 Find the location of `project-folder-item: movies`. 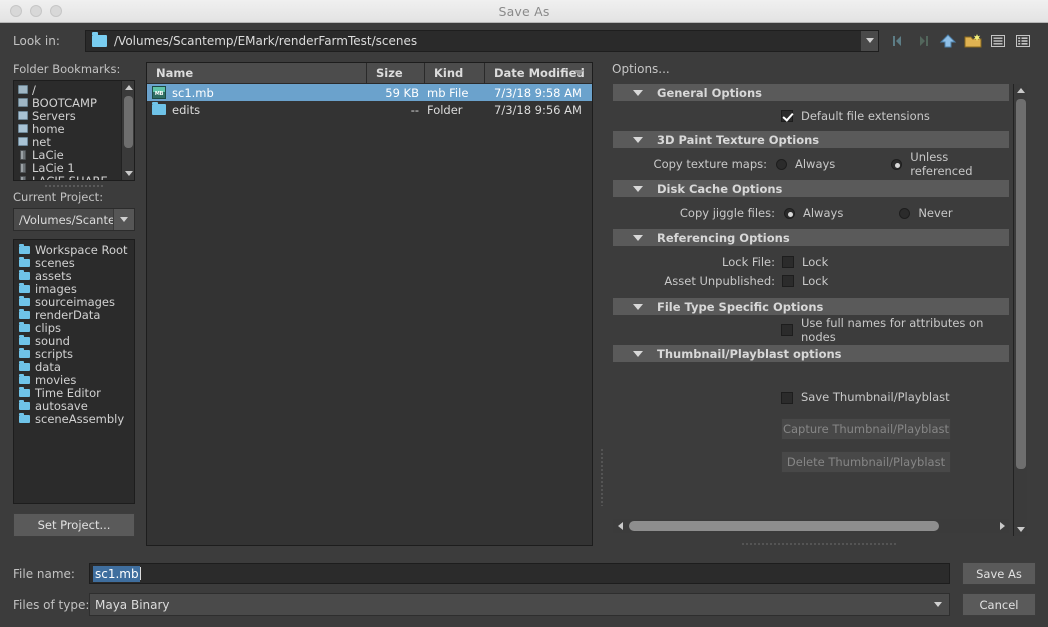

project-folder-item: movies is located at coordinates (74, 380).